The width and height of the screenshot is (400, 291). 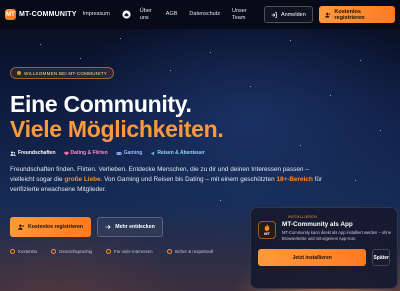 What do you see at coordinates (55, 227) in the screenshot?
I see `cta-register-label: Kostenlos registrieren` at bounding box center [55, 227].